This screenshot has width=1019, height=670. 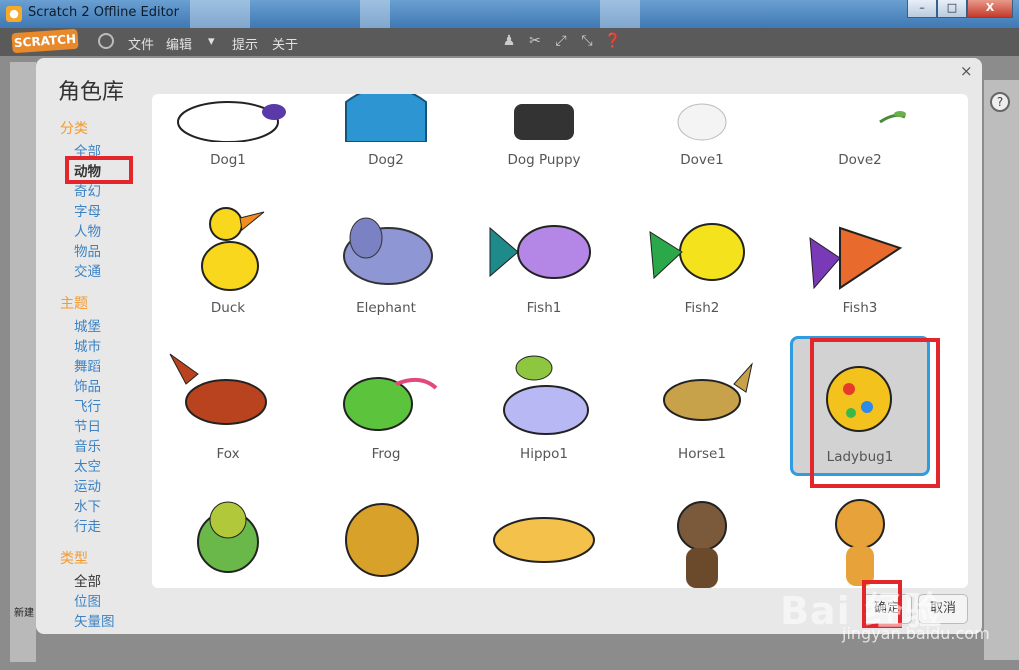 What do you see at coordinates (245, 43) in the screenshot?
I see `menu-tips: 提示` at bounding box center [245, 43].